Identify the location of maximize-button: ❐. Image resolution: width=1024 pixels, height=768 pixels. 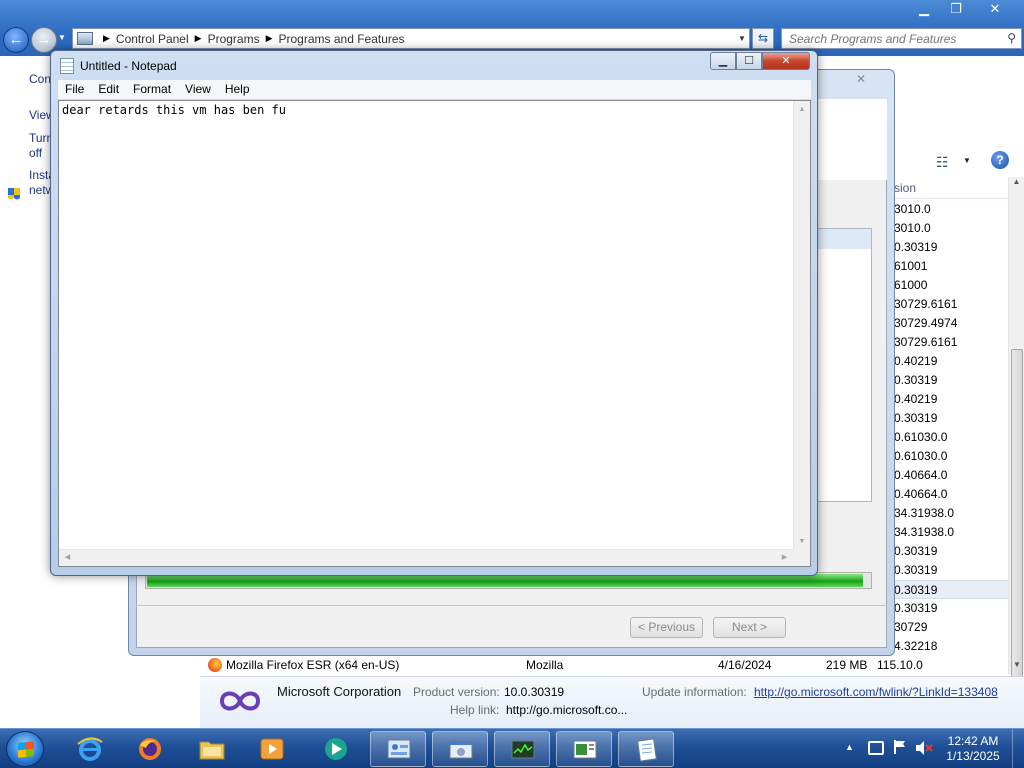
(956, 9).